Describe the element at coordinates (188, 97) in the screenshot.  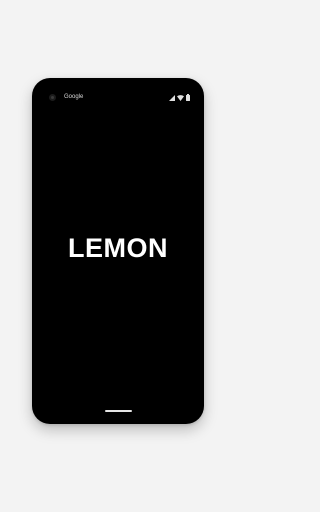
I see `battery-icon` at that location.